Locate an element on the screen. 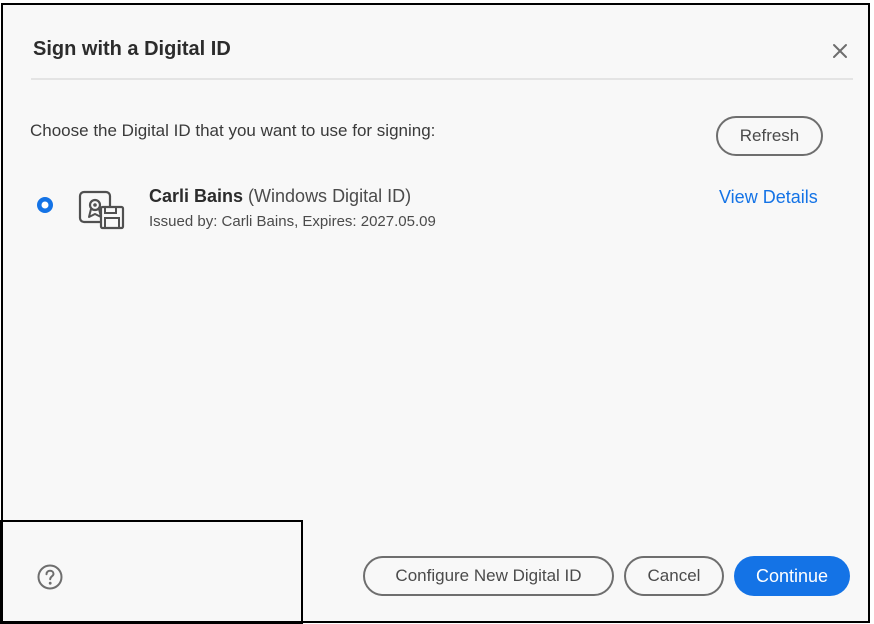 Image resolution: width=874 pixels, height=624 pixels. configure-new-digital-id-button: Configure New Digital ID is located at coordinates (488, 576).